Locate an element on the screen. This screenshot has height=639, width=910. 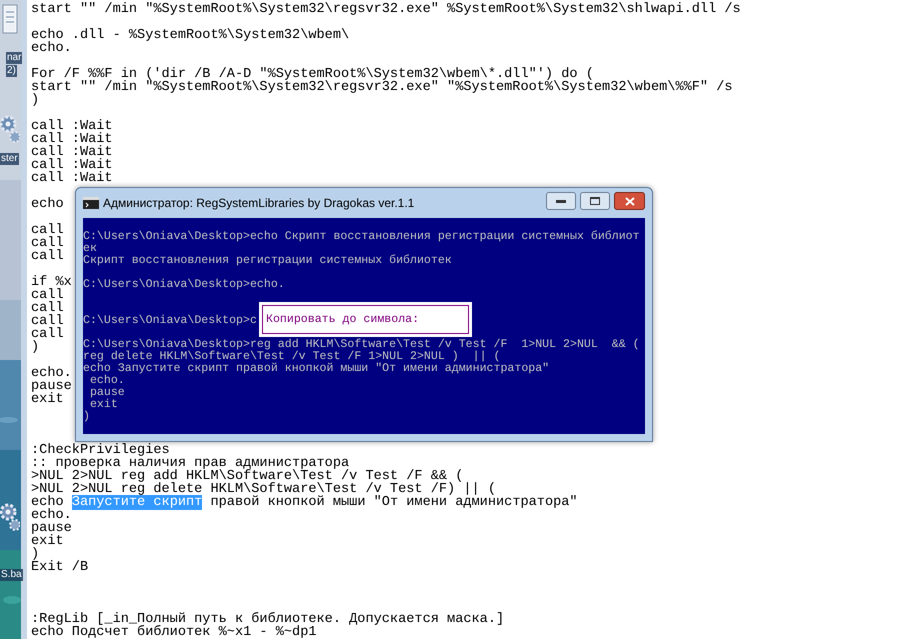
console-icon is located at coordinates (91, 203).